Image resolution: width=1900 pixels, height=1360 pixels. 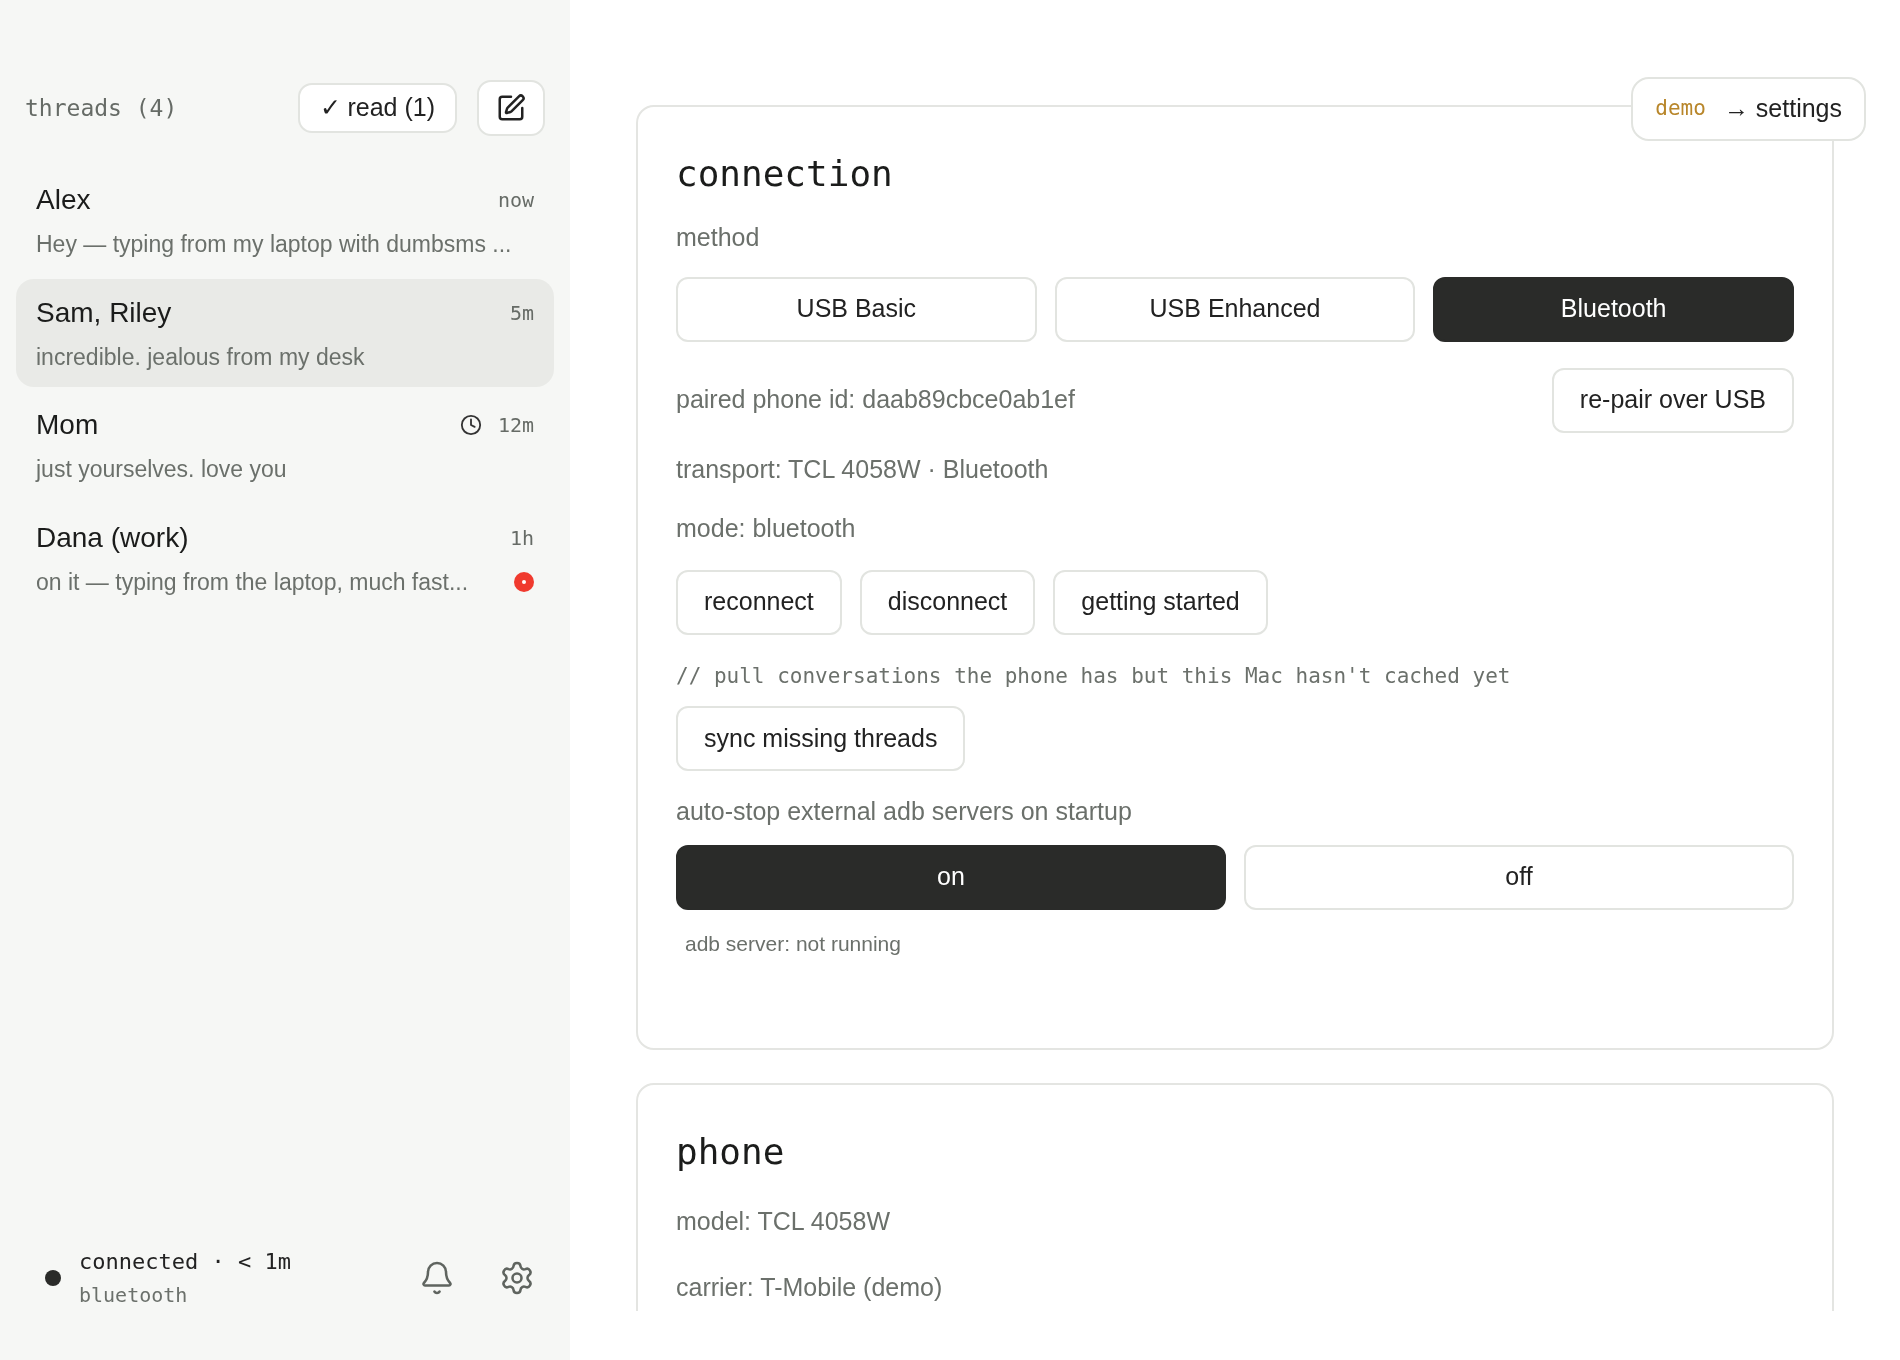 I want to click on mark-read-button: ✓ read (1), so click(x=377, y=108).